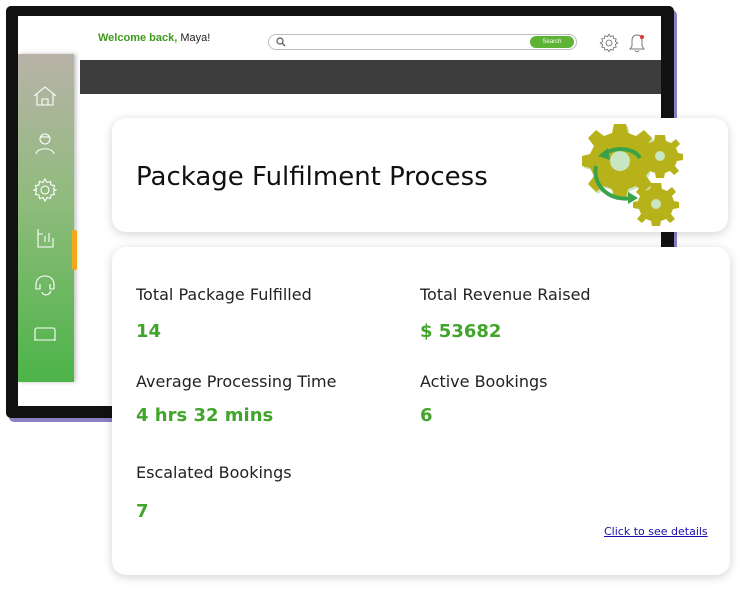 Image resolution: width=750 pixels, height=598 pixels. I want to click on gears-process-icon, so click(632, 175).